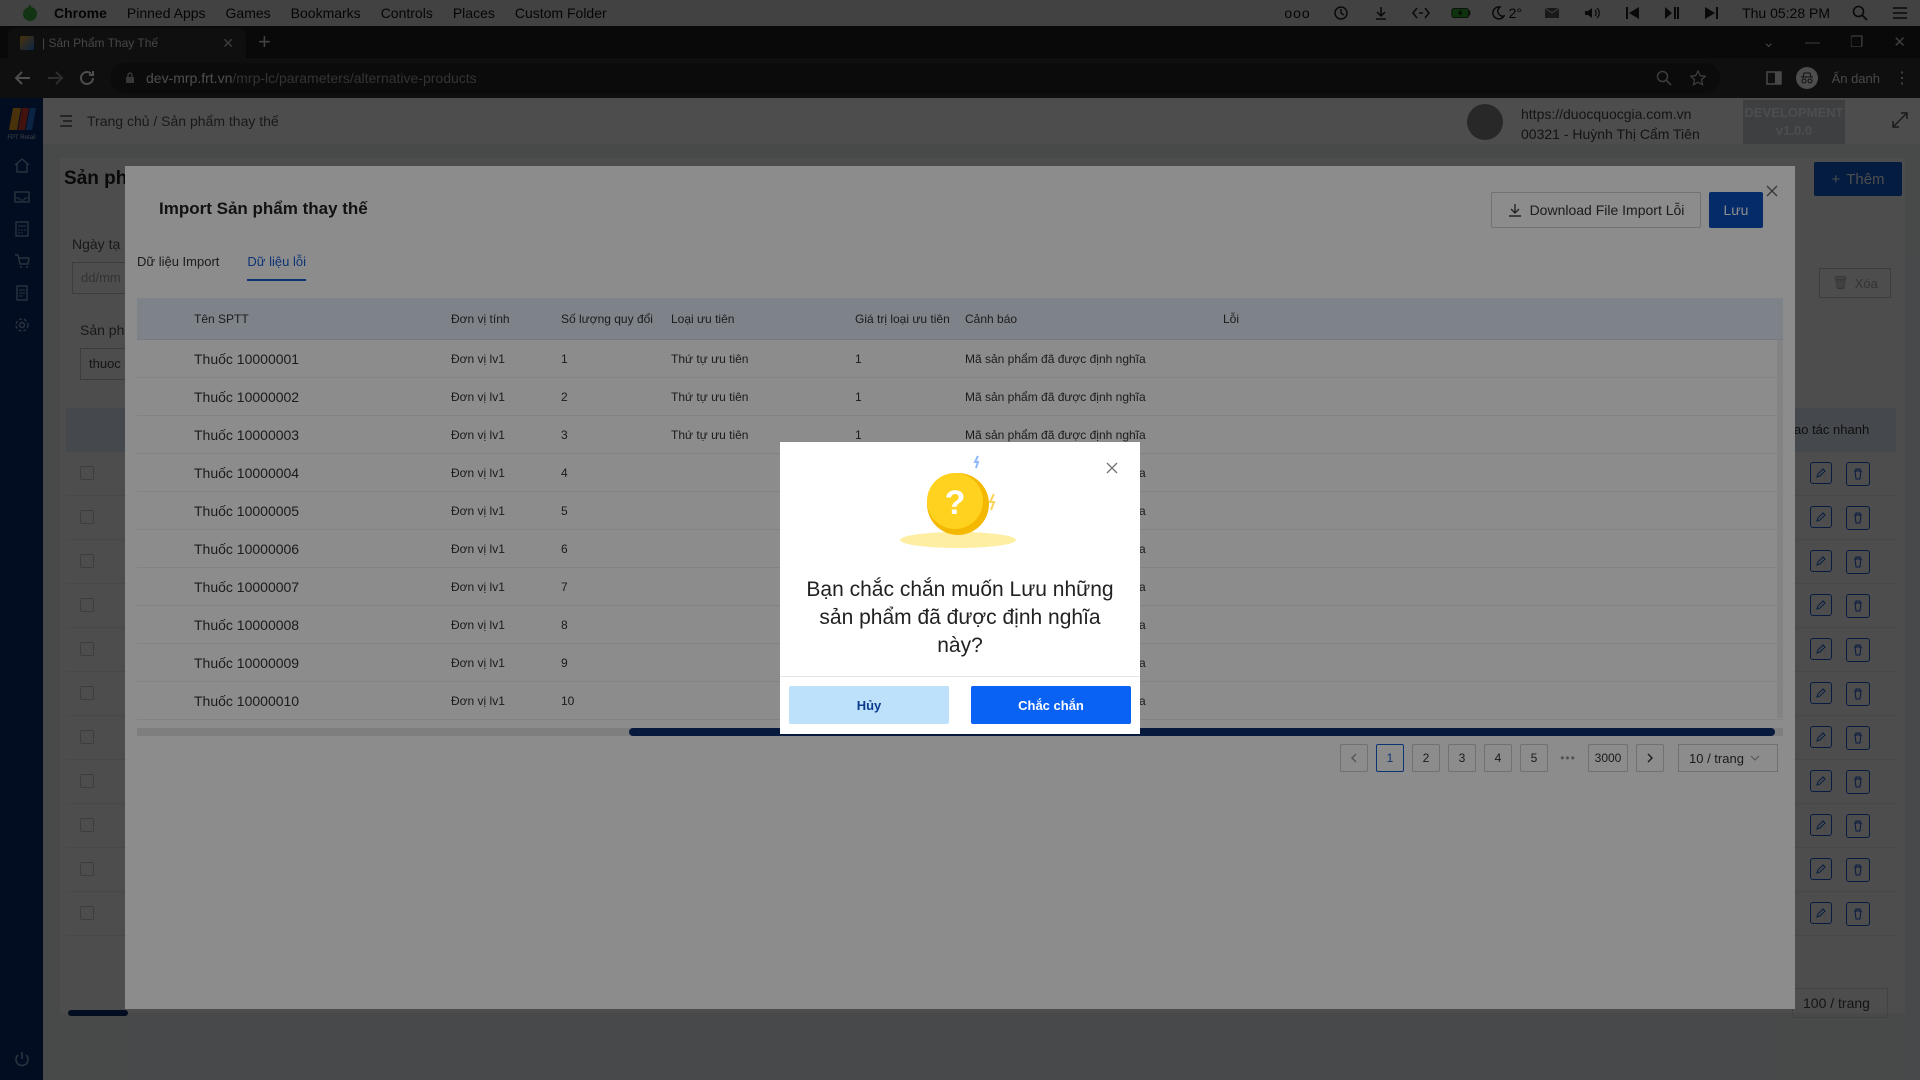 The width and height of the screenshot is (1920, 1080). I want to click on confirm-button: Chắc chắn, so click(1051, 705).